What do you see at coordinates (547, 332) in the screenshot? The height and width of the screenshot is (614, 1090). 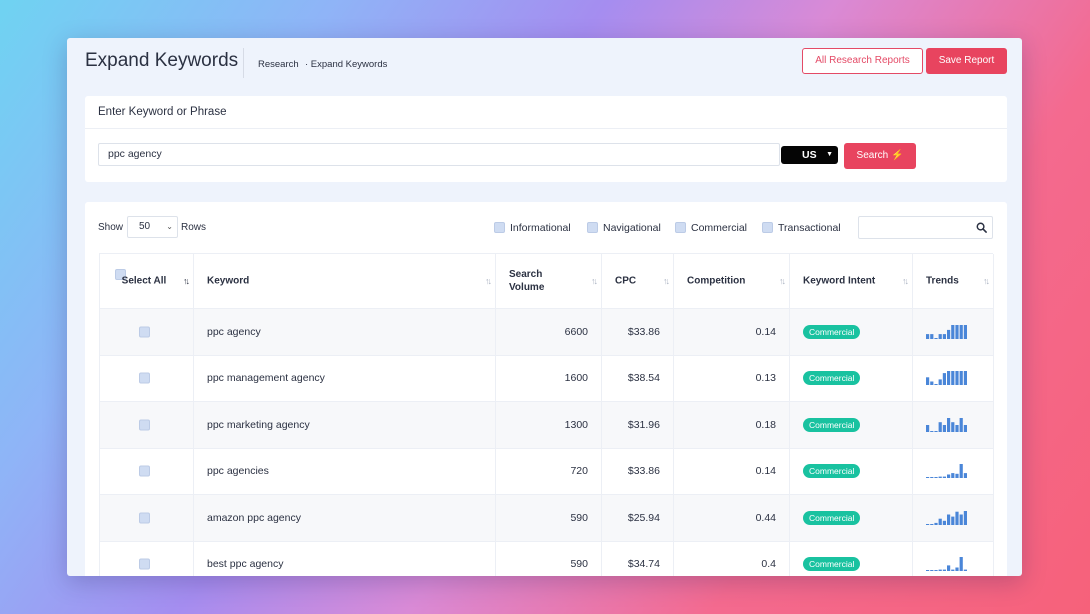 I see `table-row: ppc agency 6600 $33.86 0.14 Commercial` at bounding box center [547, 332].